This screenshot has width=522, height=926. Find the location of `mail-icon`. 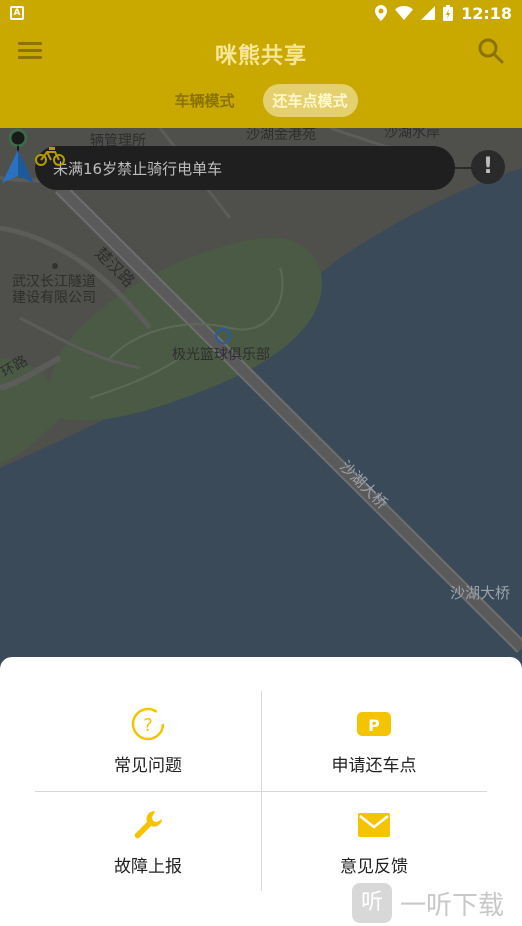

mail-icon is located at coordinates (374, 825).